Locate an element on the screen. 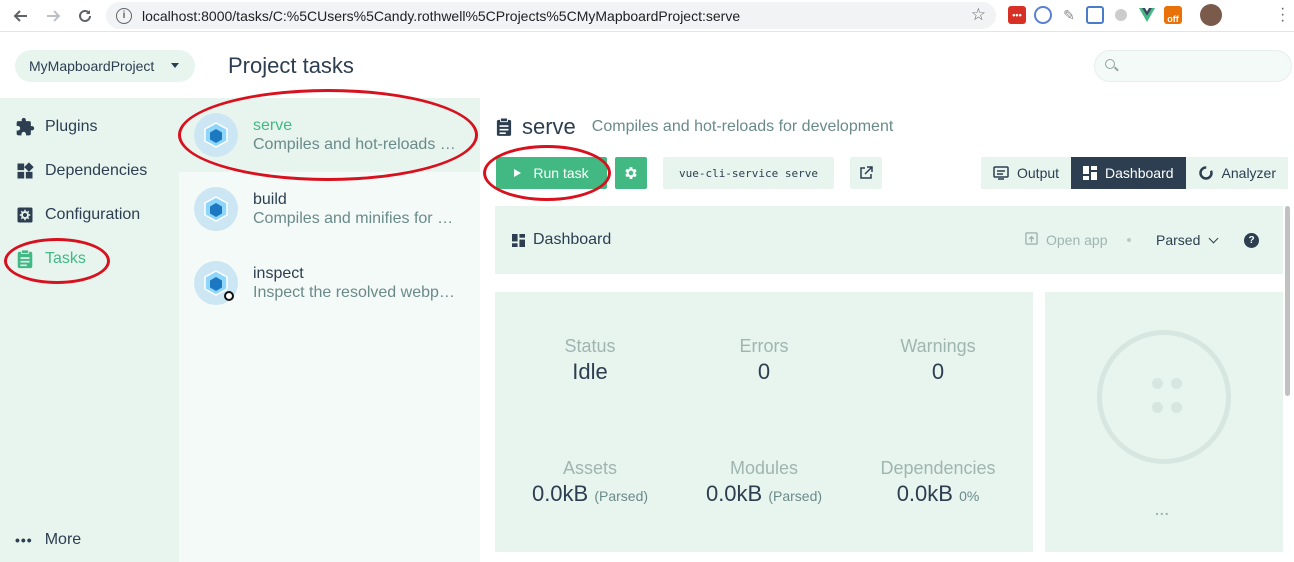 The image size is (1294, 562). stat-note: (Parsed) is located at coordinates (795, 496).